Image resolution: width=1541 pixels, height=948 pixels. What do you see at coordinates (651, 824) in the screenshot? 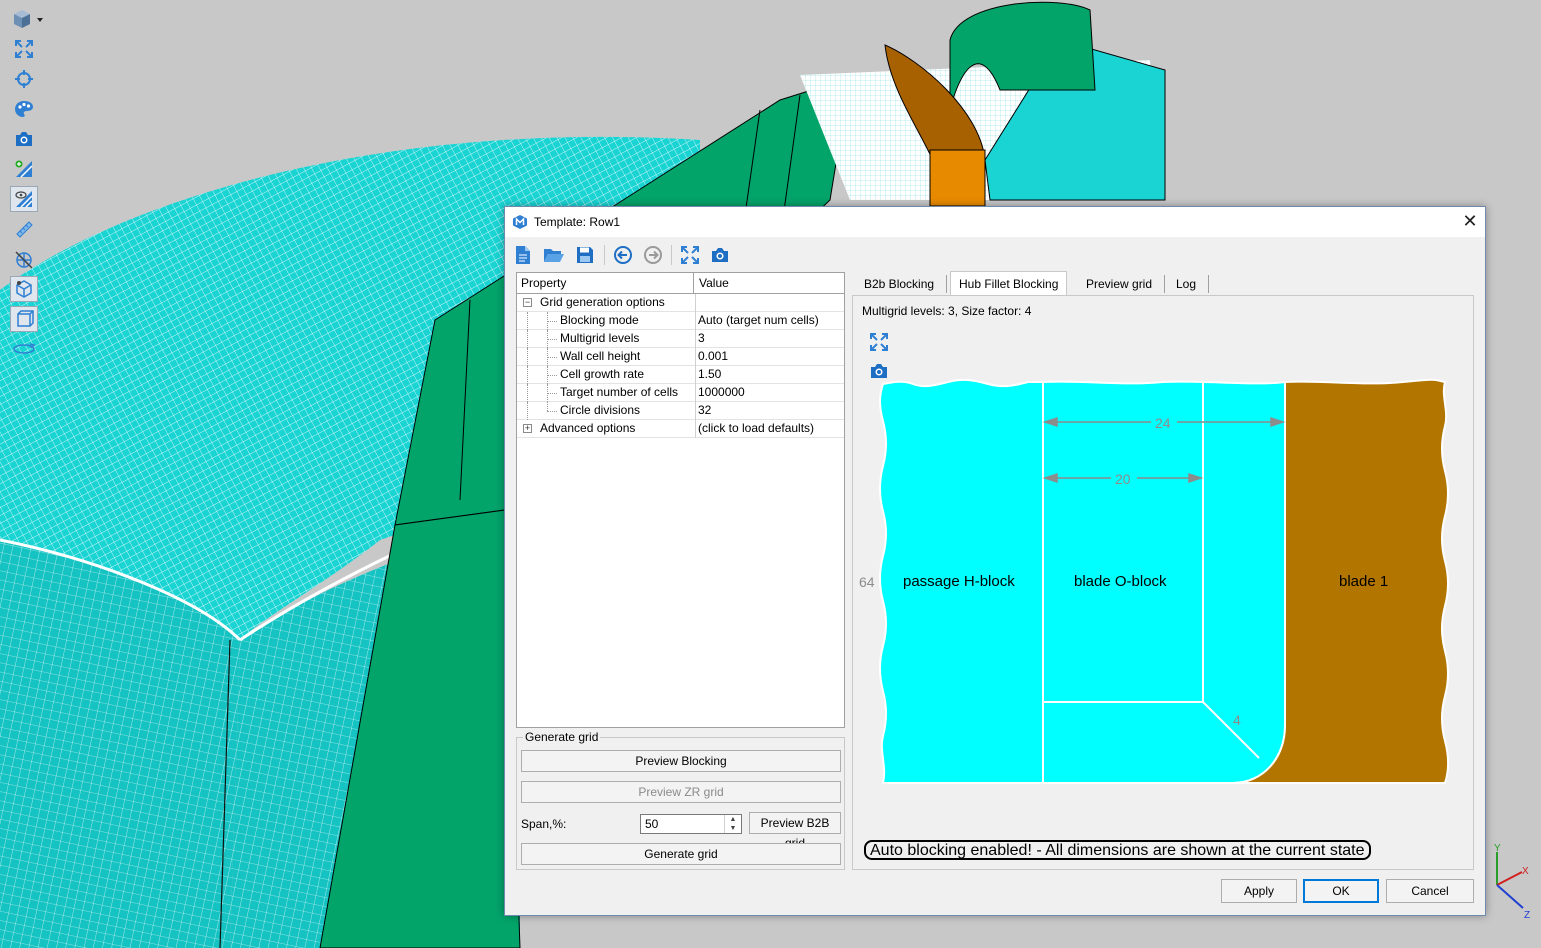
I see `span-value: 50` at bounding box center [651, 824].